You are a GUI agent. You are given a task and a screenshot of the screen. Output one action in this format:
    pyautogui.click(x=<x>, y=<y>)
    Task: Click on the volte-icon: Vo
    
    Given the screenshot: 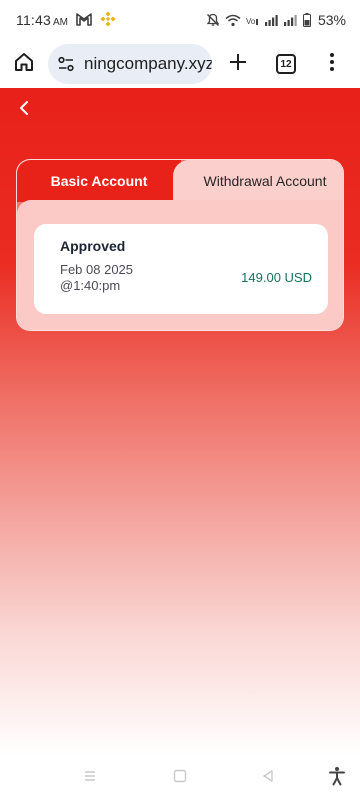 What is the action you would take?
    pyautogui.click(x=253, y=20)
    